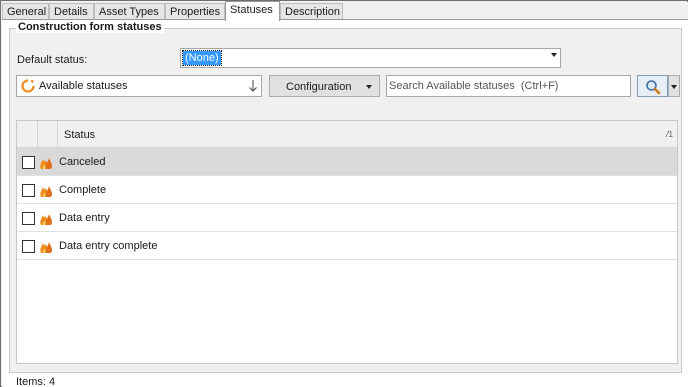 This screenshot has width=688, height=387. I want to click on sort-ascending-icon: /1, so click(669, 134).